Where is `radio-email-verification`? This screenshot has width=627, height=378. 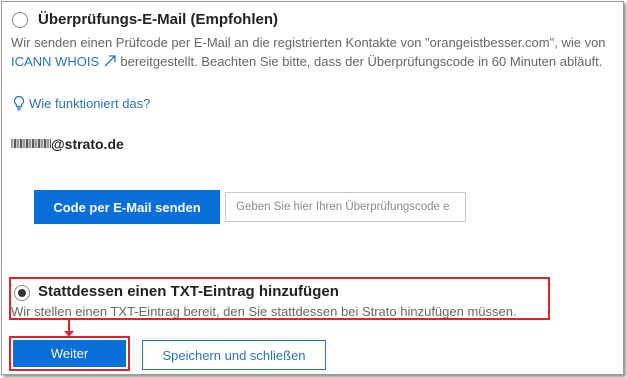
radio-email-verification is located at coordinates (20, 20).